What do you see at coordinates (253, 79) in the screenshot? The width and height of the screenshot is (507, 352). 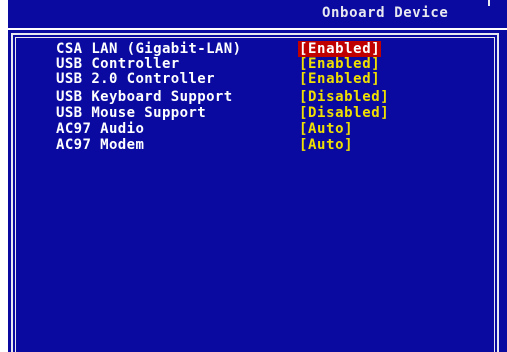 I see `setting-row-usb2-controller: USB 2.0 Controller [Enabled]` at bounding box center [253, 79].